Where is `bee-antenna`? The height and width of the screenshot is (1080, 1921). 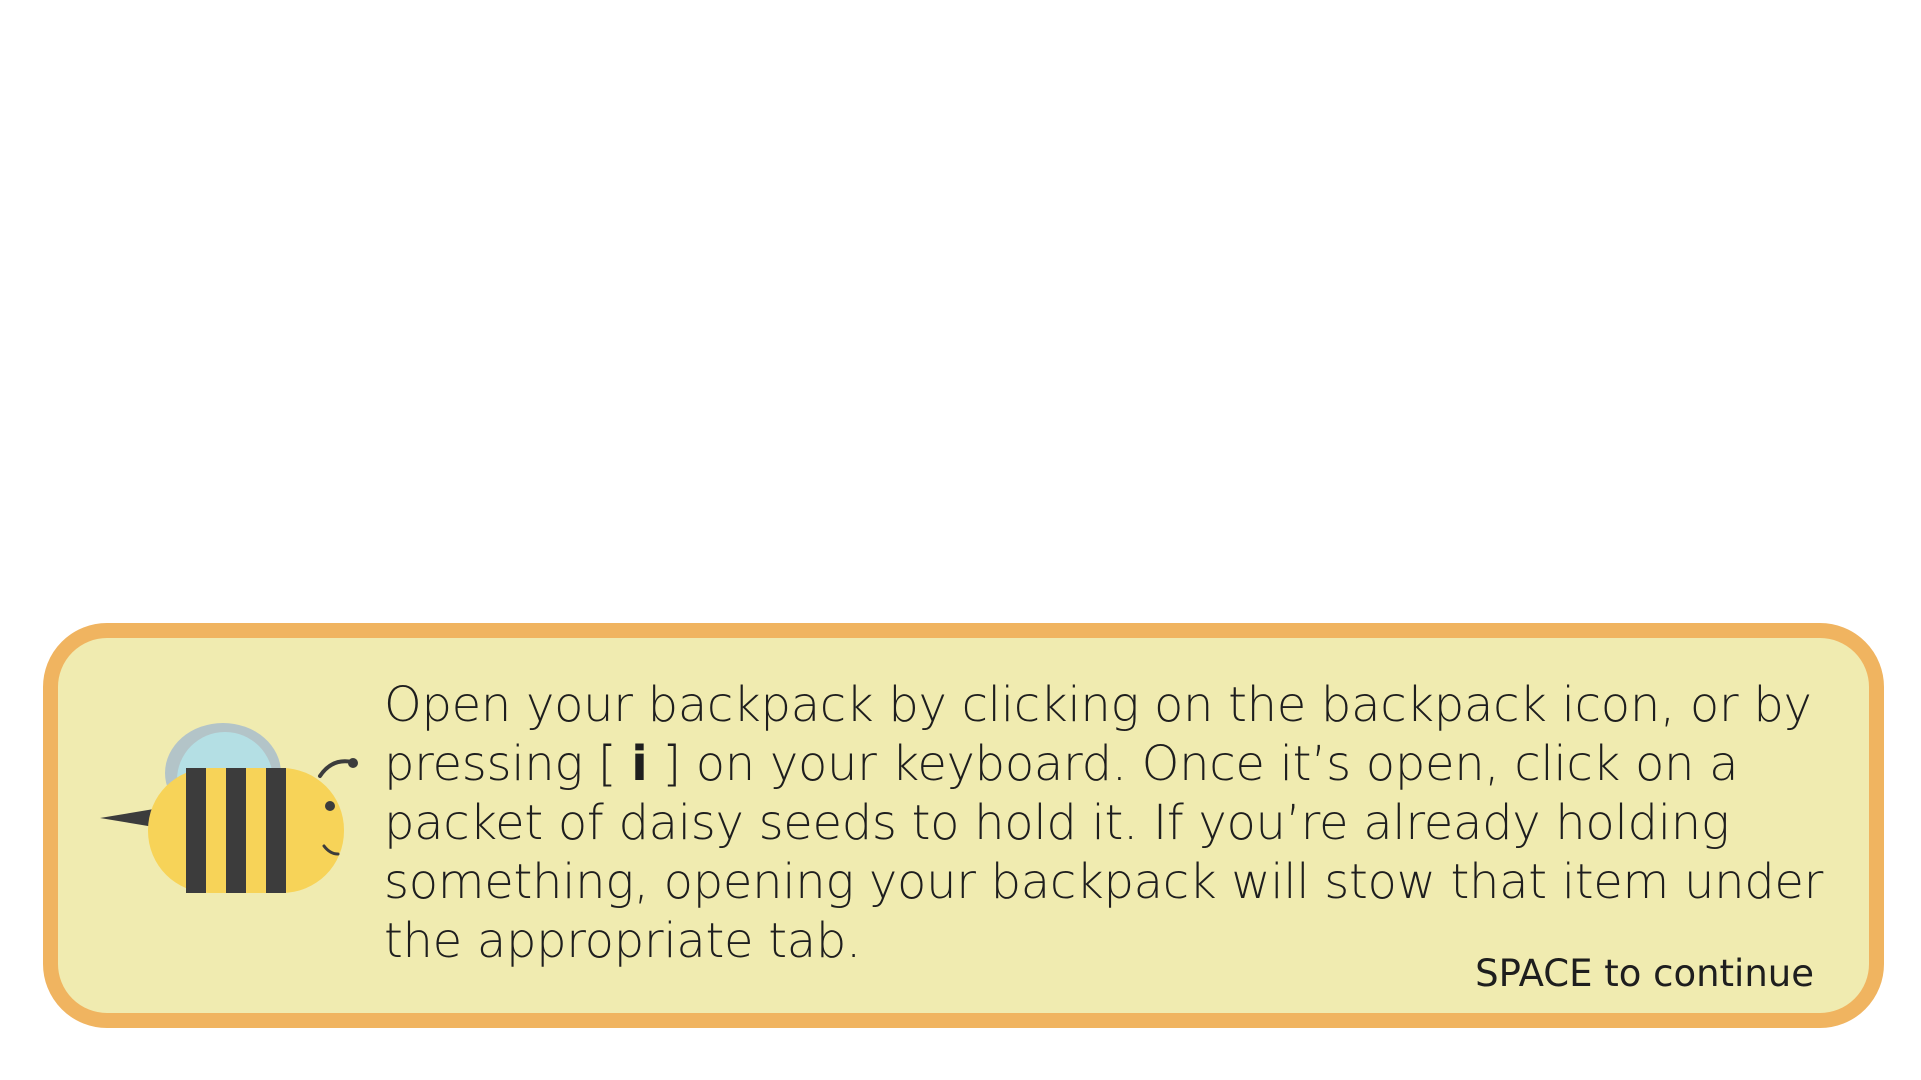
bee-antenna is located at coordinates (336, 768).